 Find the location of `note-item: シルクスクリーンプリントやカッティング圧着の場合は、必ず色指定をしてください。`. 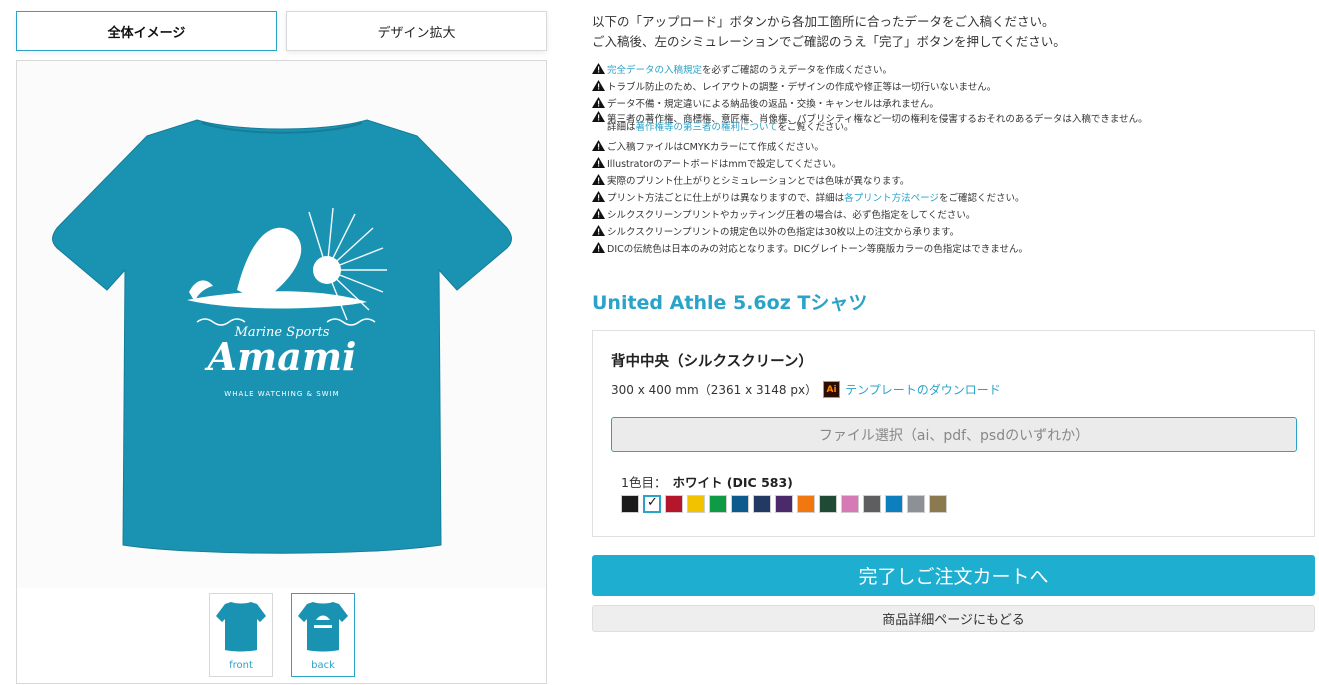

note-item: シルクスクリーンプリントやカッティング圧着の場合は、必ず色指定をしてください。 is located at coordinates (952, 213).